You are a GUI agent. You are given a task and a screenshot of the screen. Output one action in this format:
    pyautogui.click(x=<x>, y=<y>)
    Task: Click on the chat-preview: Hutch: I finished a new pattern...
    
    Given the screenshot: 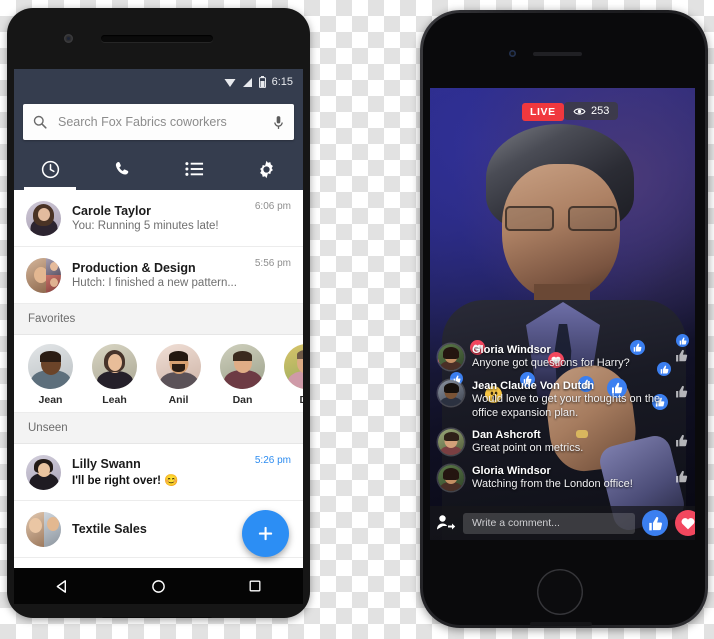 What is the action you would take?
    pyautogui.click(x=154, y=283)
    